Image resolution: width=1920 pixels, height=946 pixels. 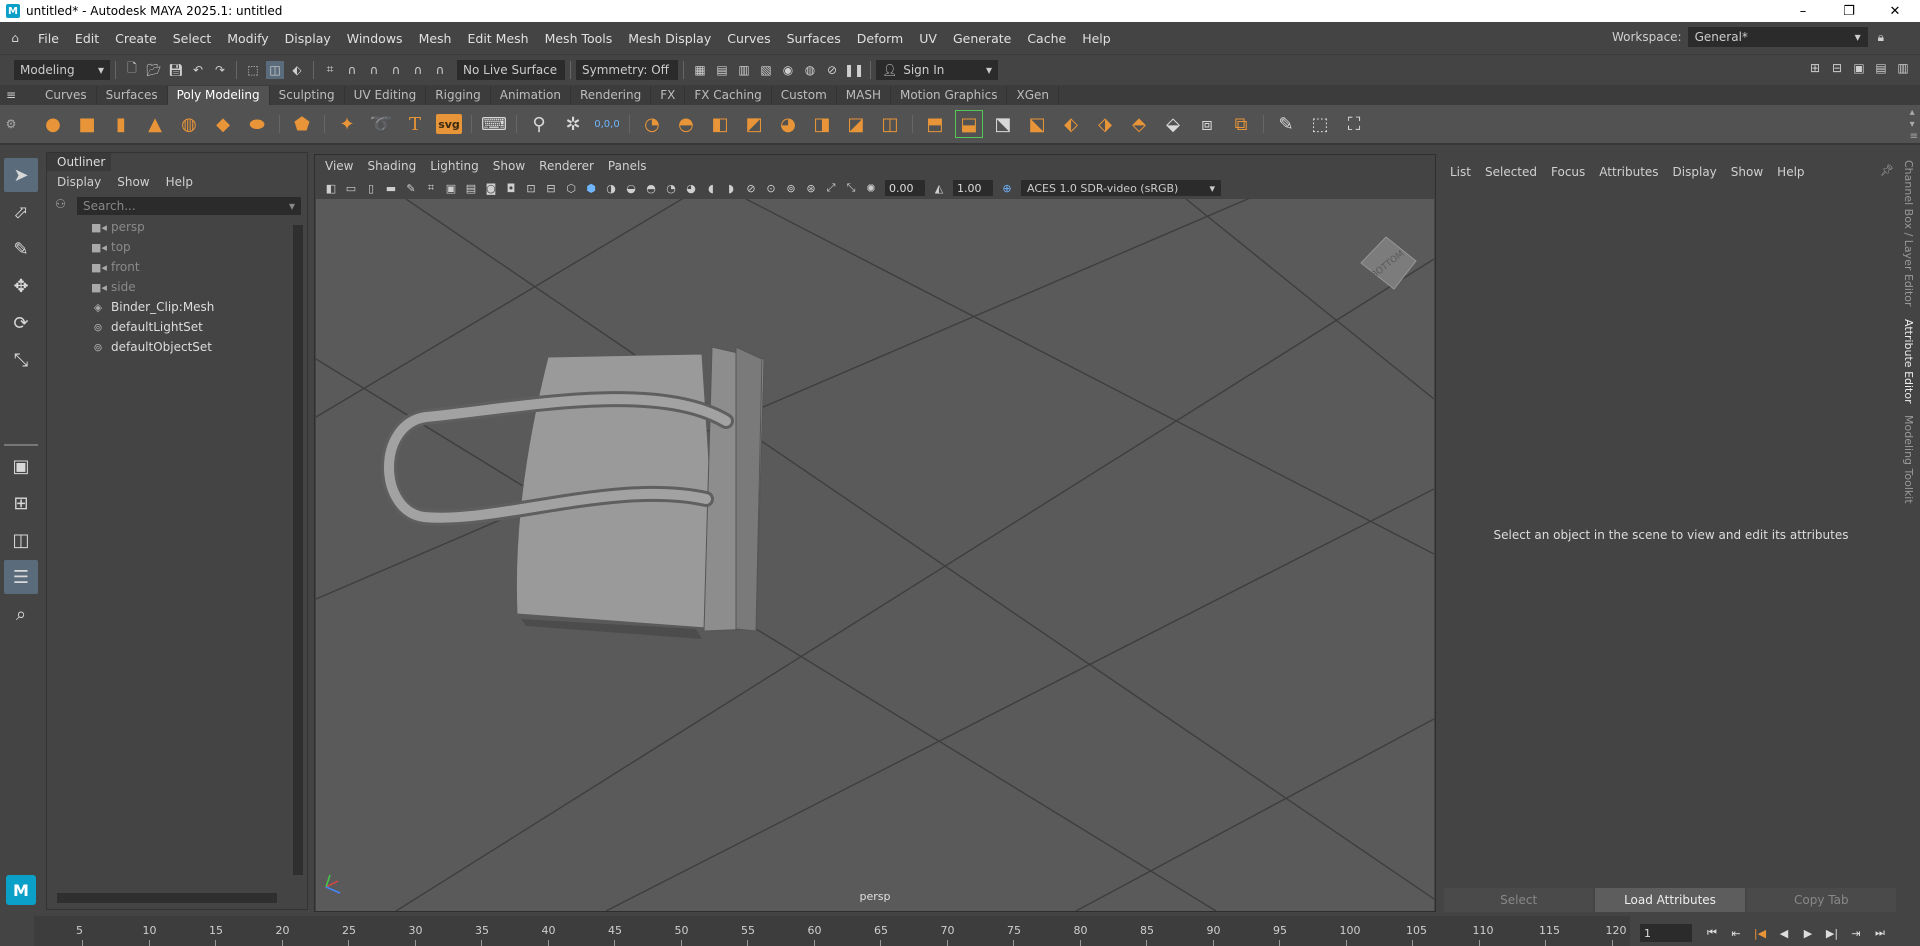 What do you see at coordinates (822, 124) in the screenshot?
I see `mirror-icon: ◨` at bounding box center [822, 124].